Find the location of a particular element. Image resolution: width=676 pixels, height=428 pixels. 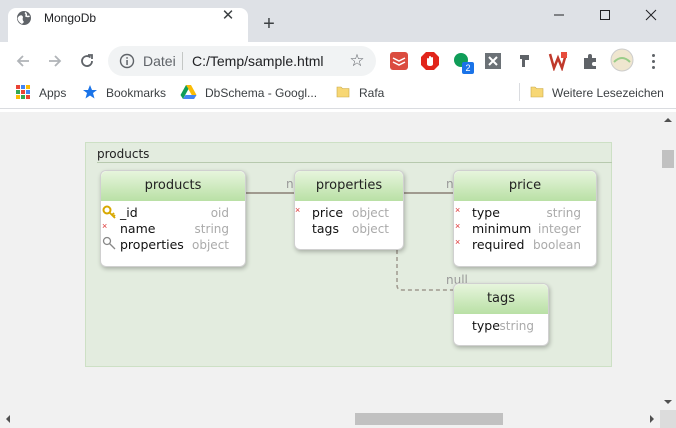

arrow-left-icon is located at coordinates (22, 61).